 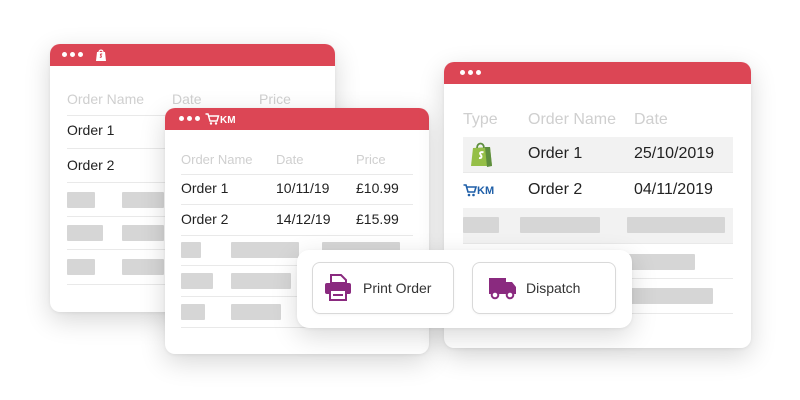 I want to click on dispatch-button: Dispatch, so click(x=544, y=288).